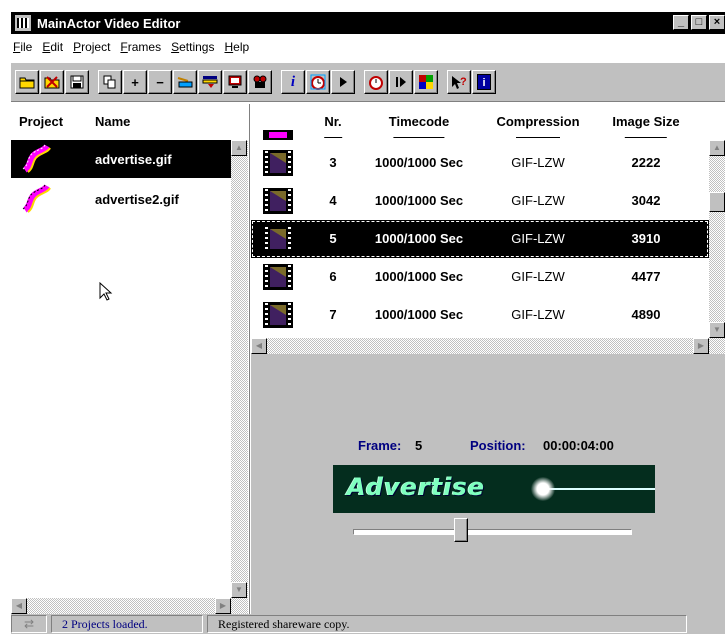 This screenshot has width=725, height=634. I want to click on context-help-icon: ?, so click(459, 82).